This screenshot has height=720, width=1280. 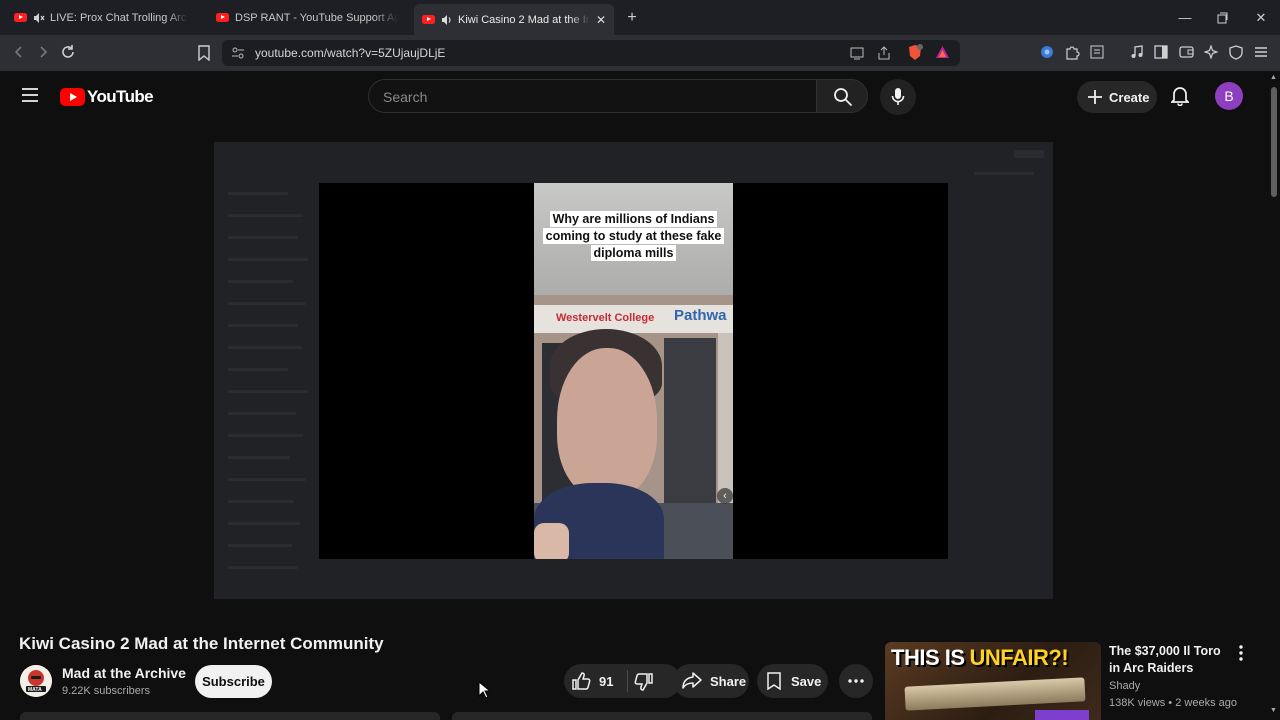 I want to click on plus-icon, so click(x=1095, y=97).